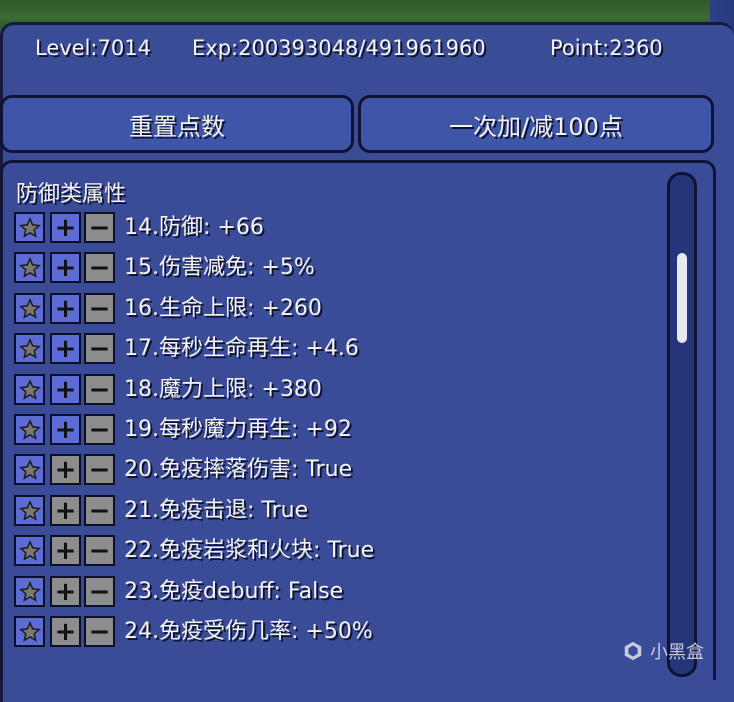 The width and height of the screenshot is (734, 702). I want to click on attribute-row: + −21.免疫击退: True, so click(334, 512).